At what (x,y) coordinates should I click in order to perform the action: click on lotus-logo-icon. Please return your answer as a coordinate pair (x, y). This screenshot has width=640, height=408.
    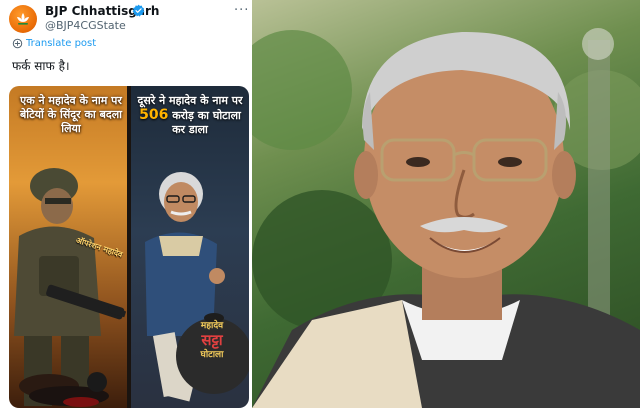
    Looking at the image, I should click on (23, 19).